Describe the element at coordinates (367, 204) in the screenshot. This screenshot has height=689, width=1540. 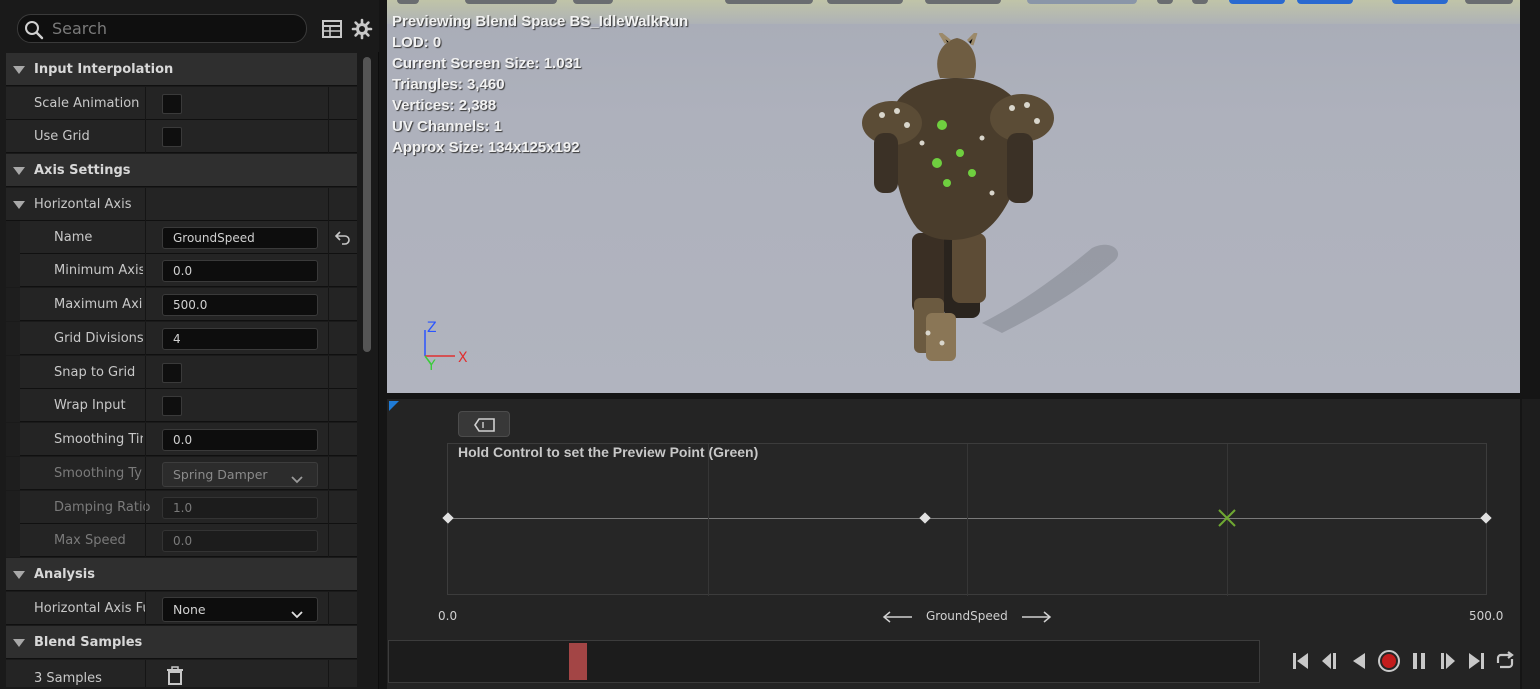
I see `scrollbar-thumb` at that location.